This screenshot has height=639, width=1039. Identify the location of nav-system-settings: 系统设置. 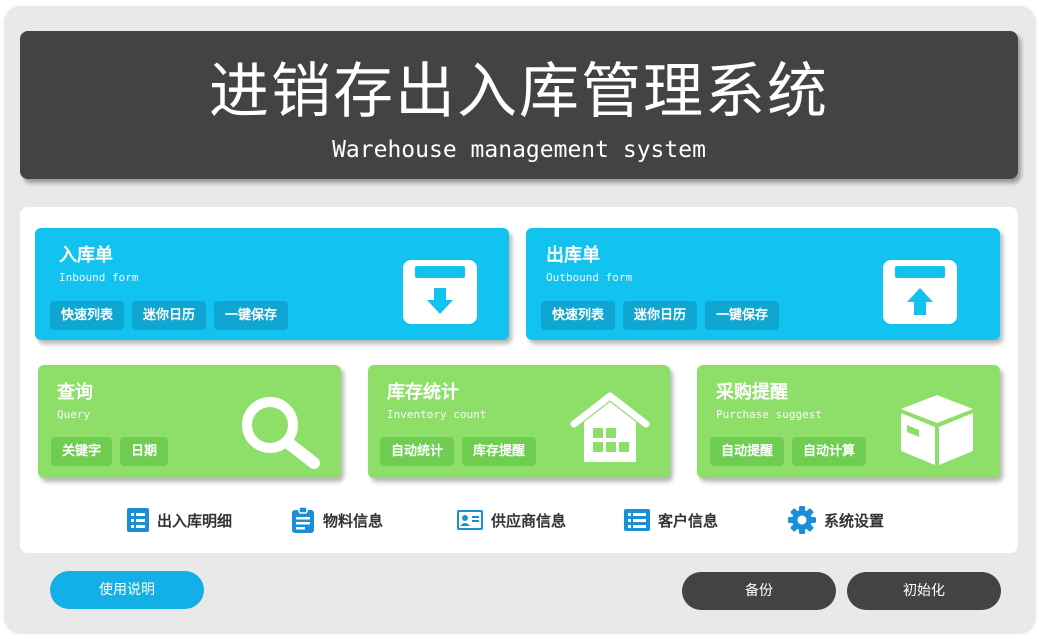
(836, 520).